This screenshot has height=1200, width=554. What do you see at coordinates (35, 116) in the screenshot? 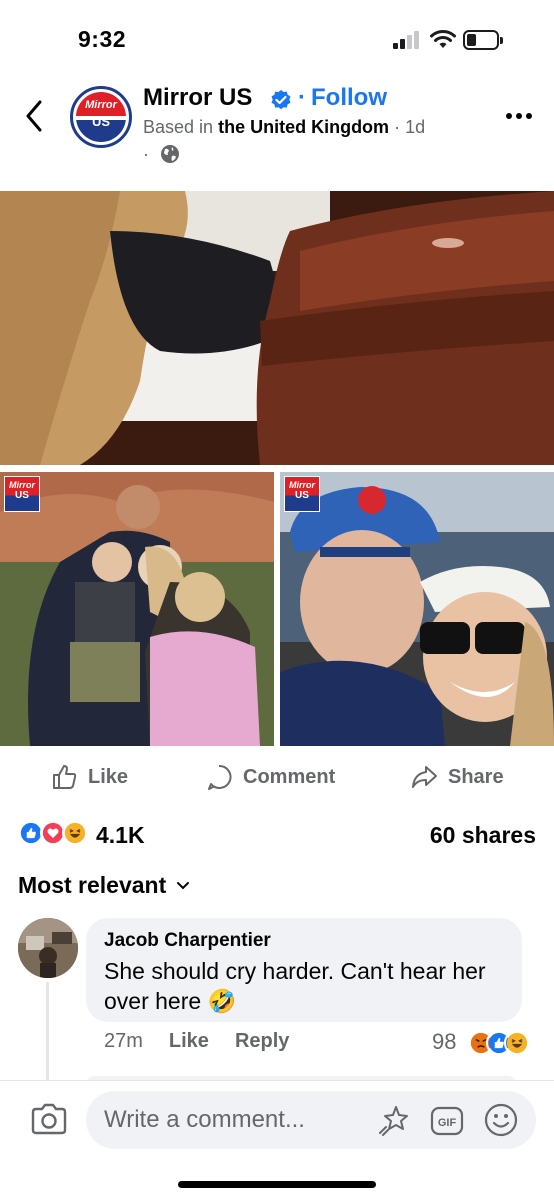
I see `back-arrow-icon` at bounding box center [35, 116].